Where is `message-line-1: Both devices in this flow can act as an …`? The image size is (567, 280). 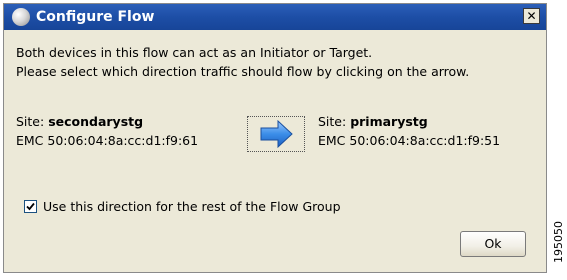
message-line-1: Both devices in this flow can act as an … is located at coordinates (194, 52).